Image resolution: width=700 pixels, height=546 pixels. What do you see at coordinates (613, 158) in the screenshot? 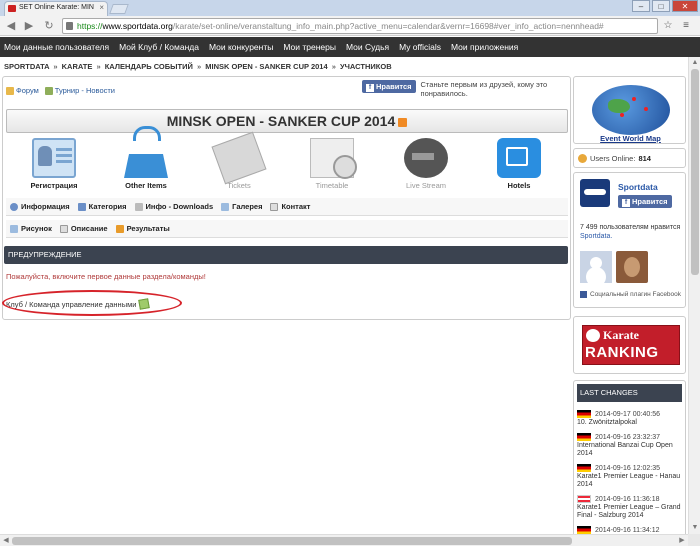
I see `users-online-label: Users Online:` at bounding box center [613, 158].